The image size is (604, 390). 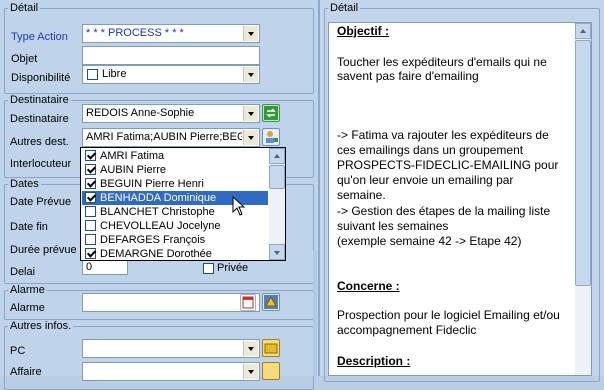 I want to click on editor-scrollbar, so click(x=583, y=199).